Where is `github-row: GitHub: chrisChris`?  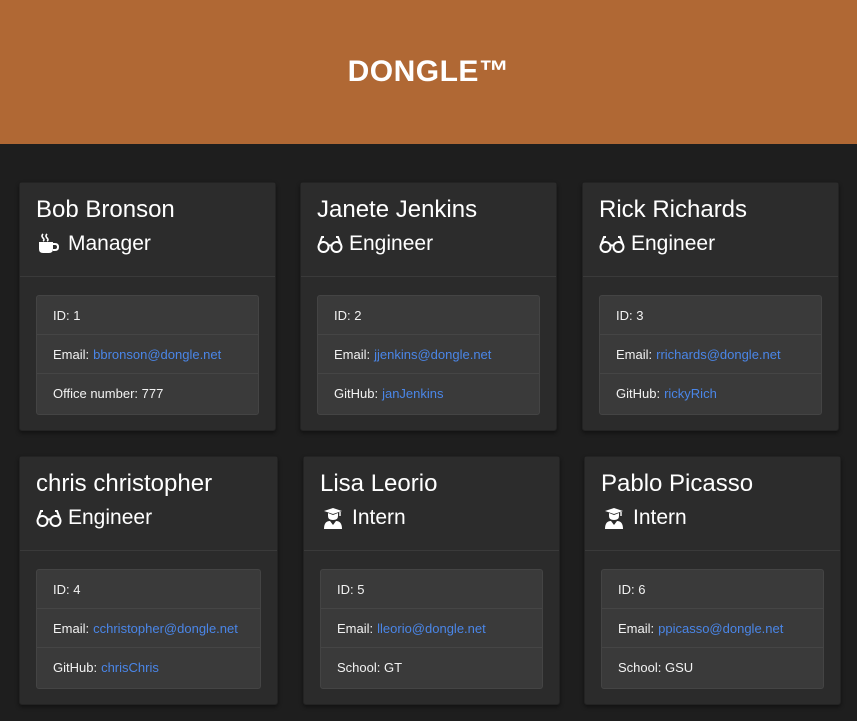 github-row: GitHub: chrisChris is located at coordinates (148, 667).